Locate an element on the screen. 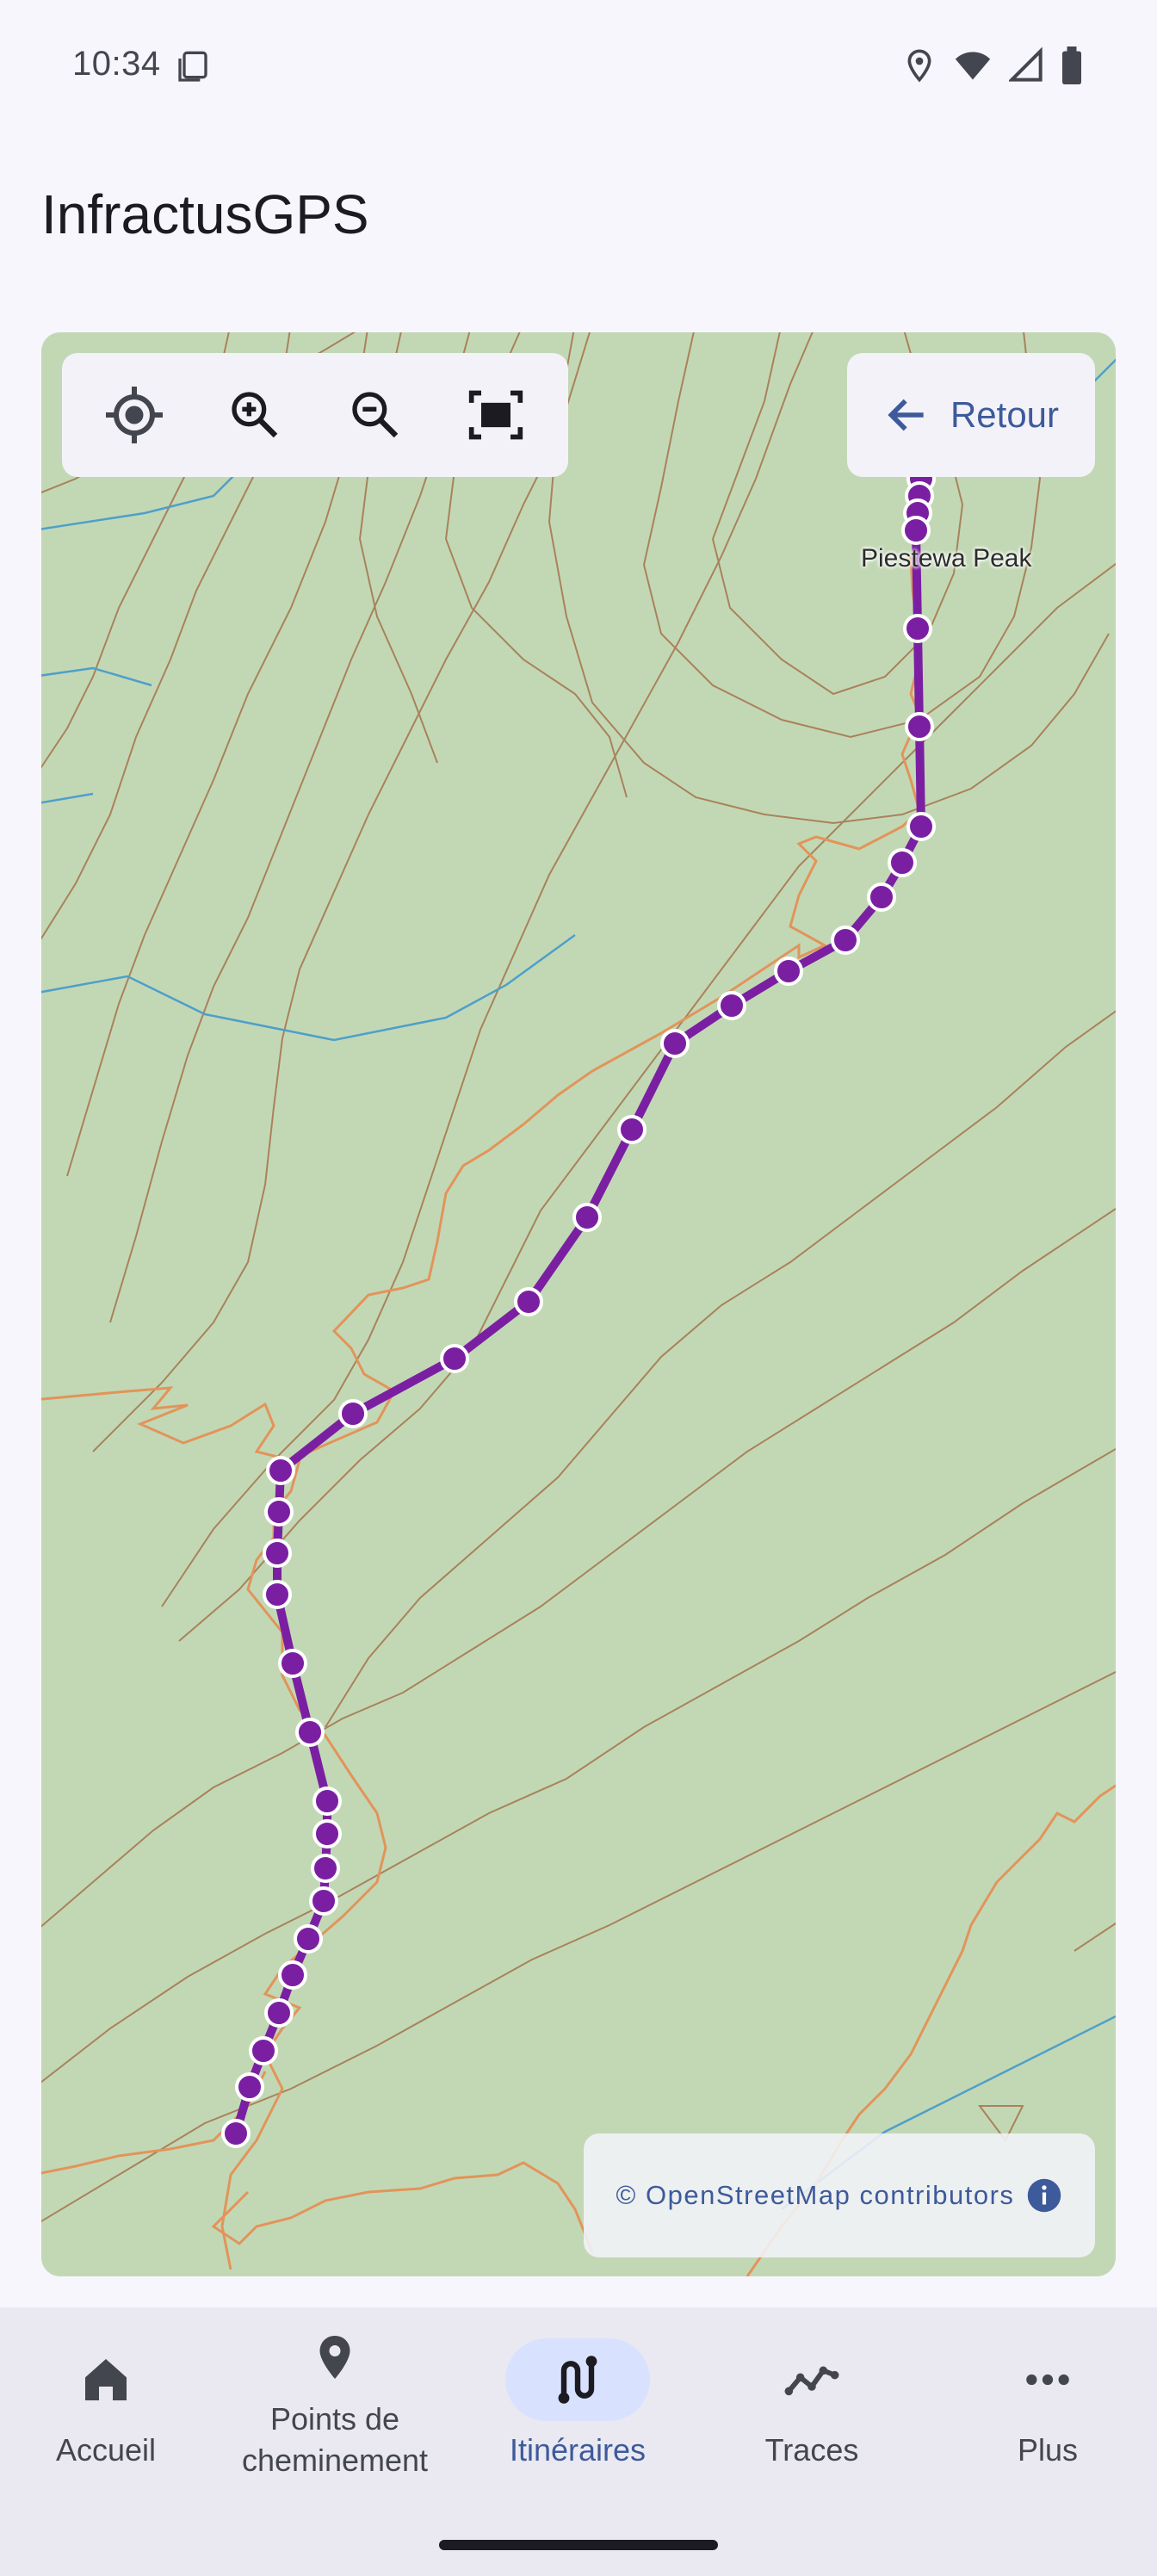  cell-signal-icon is located at coordinates (1026, 64).